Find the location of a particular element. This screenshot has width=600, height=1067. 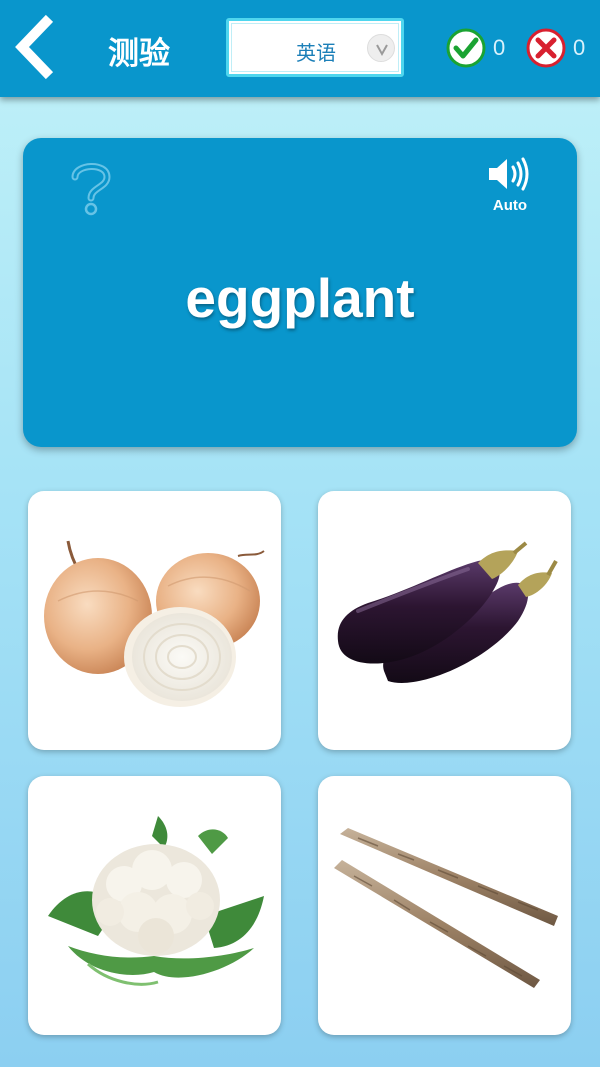

burdock-root-image is located at coordinates (446, 908).